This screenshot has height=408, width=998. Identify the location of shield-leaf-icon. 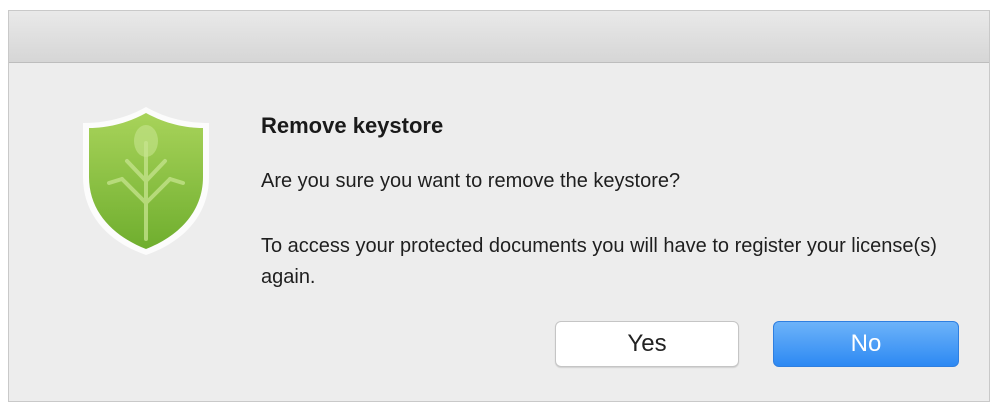
(146, 181).